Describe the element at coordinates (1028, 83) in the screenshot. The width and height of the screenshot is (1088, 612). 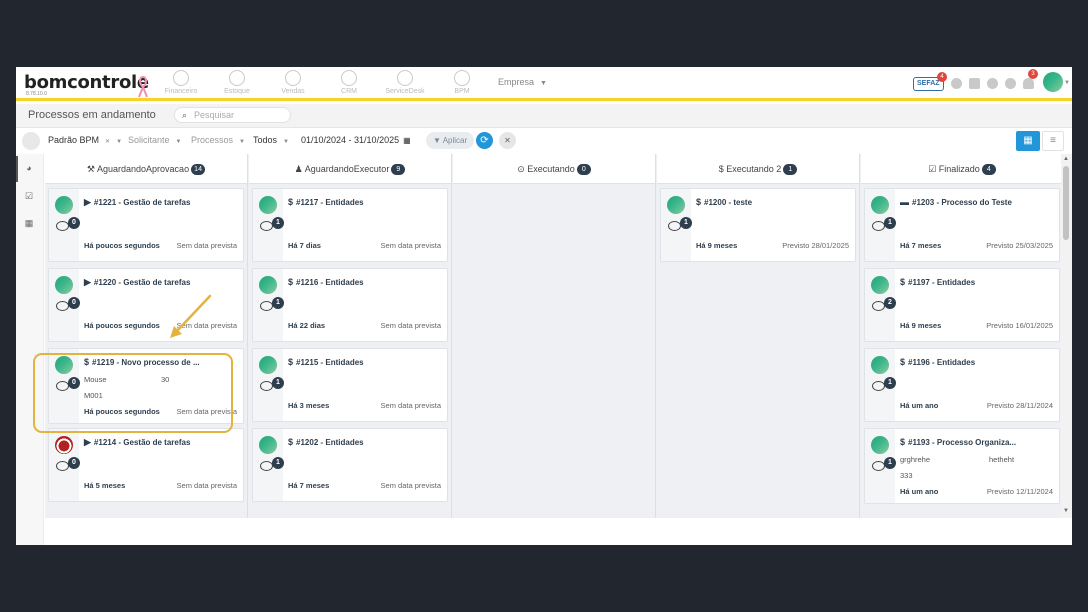
I see `bell-icon` at that location.